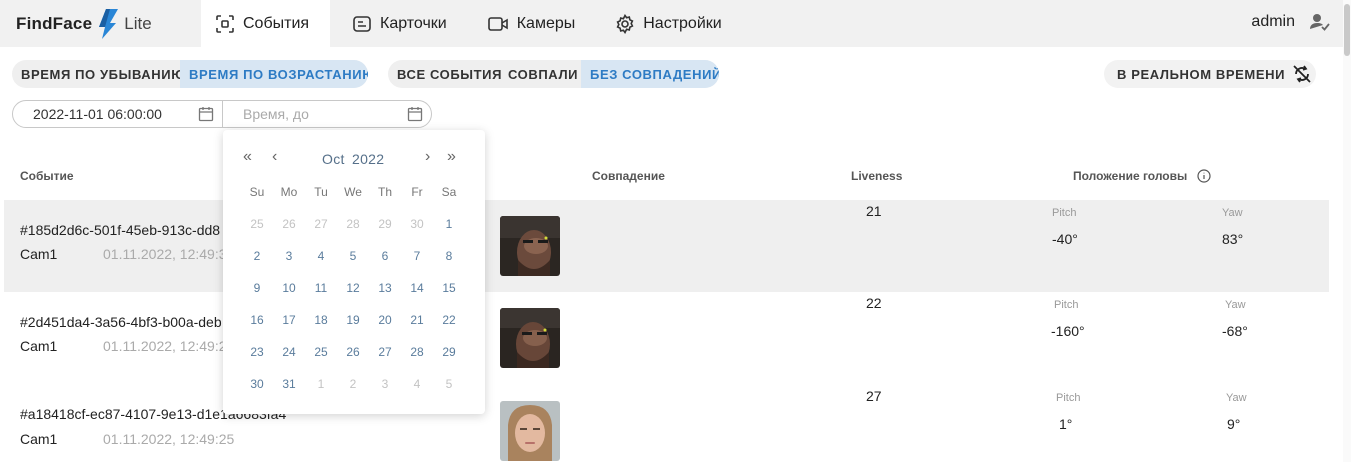 This screenshot has width=1351, height=462. What do you see at coordinates (138, 23) in the screenshot?
I see `logo-subtitle: Lite` at bounding box center [138, 23].